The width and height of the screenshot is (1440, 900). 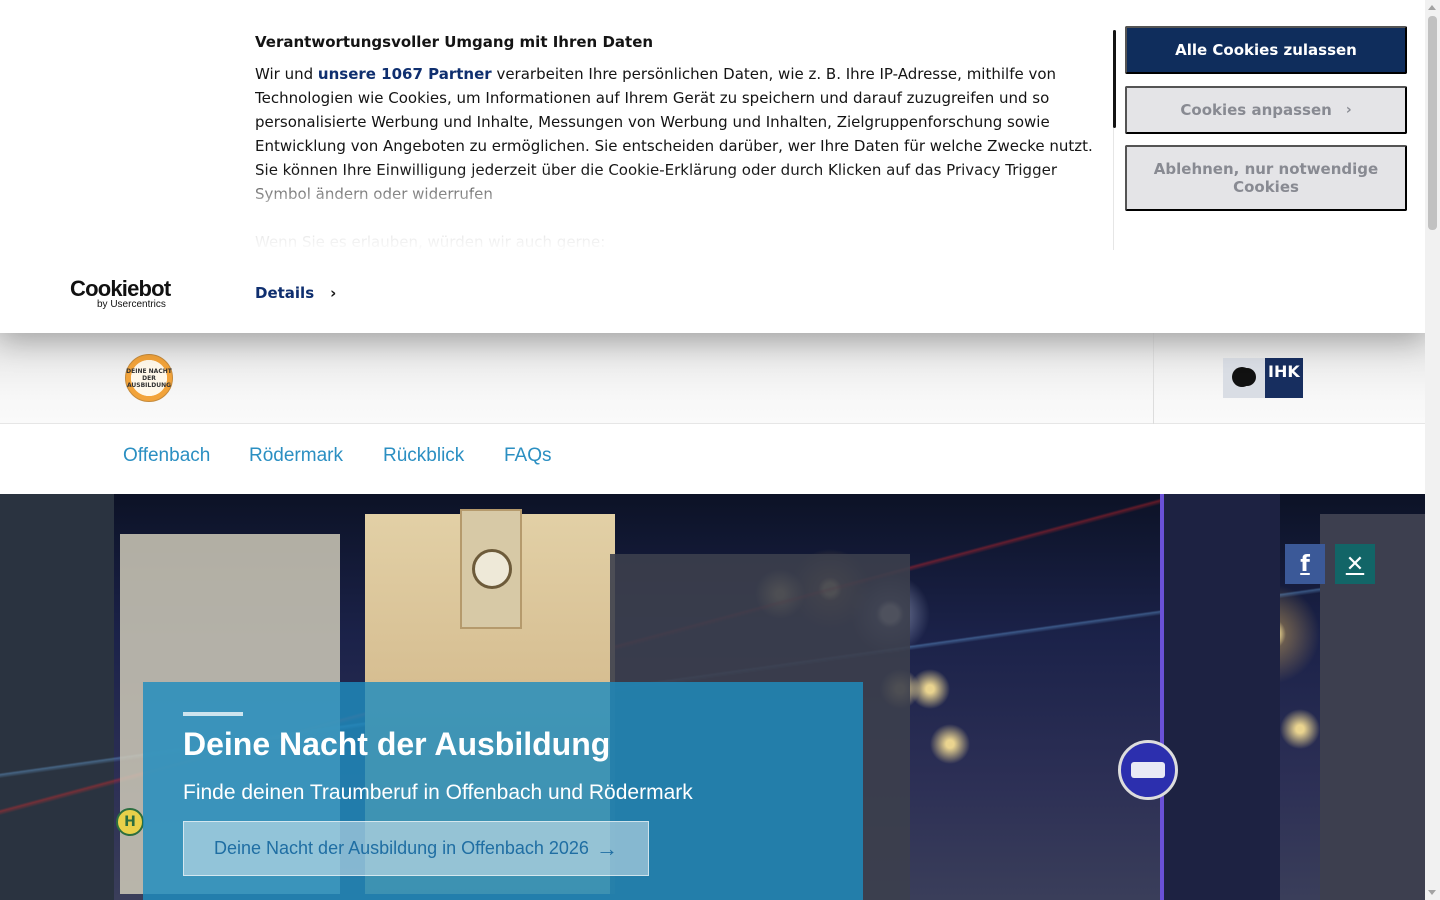 What do you see at coordinates (423, 456) in the screenshot?
I see `nav-item-rueckblick: Rückblick` at bounding box center [423, 456].